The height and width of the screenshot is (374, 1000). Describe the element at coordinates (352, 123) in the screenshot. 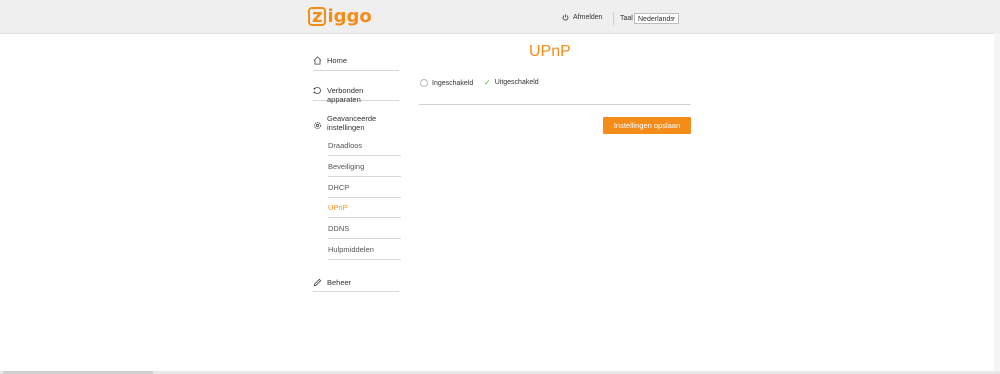

I see `sidebar-item-label: Geavanceerde instellingen` at that location.